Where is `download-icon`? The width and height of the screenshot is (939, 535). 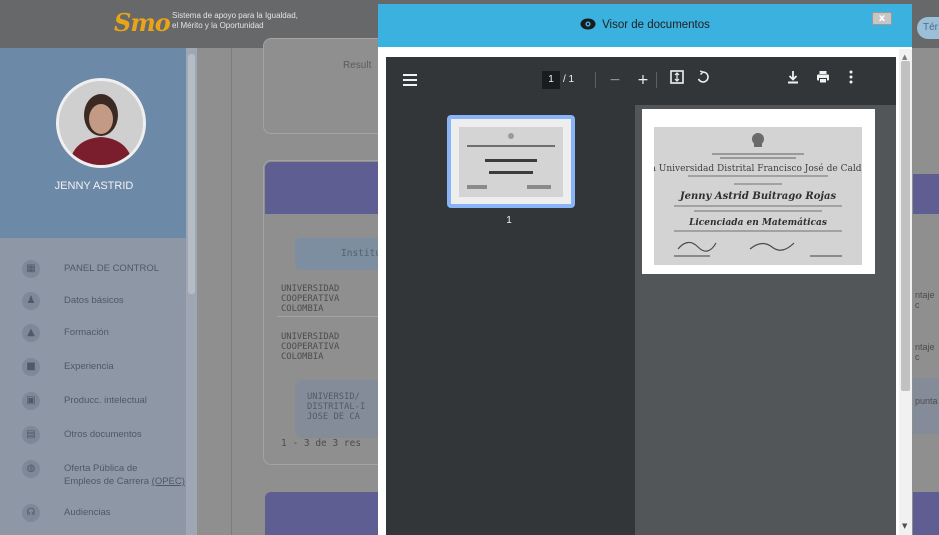
download-icon is located at coordinates (793, 80).